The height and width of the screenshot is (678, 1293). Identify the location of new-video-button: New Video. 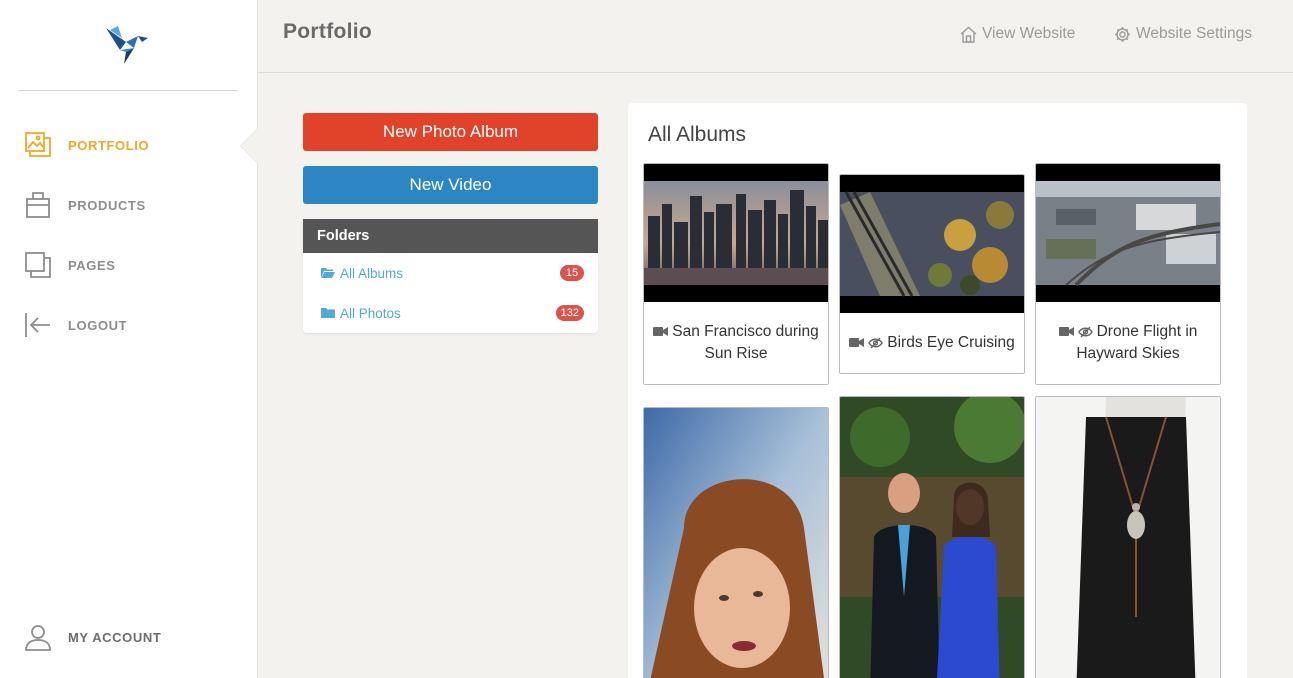
(450, 185).